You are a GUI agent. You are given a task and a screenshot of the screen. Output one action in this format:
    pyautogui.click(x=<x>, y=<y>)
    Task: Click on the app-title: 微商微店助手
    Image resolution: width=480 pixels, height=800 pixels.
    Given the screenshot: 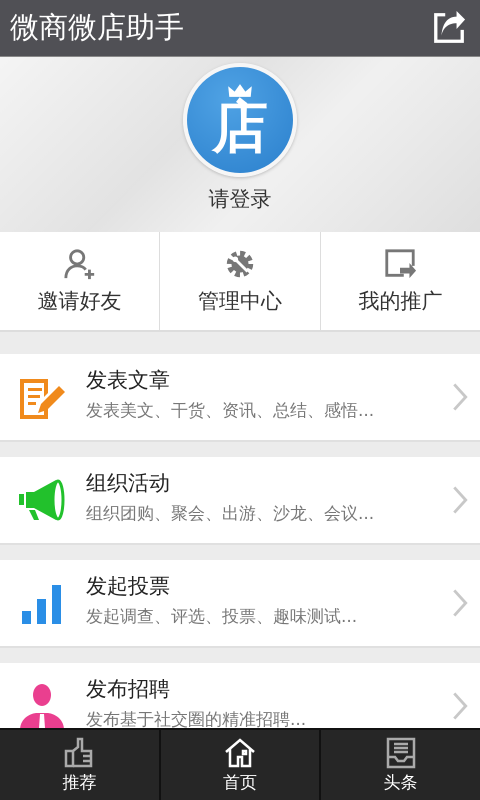 What is the action you would take?
    pyautogui.click(x=97, y=27)
    